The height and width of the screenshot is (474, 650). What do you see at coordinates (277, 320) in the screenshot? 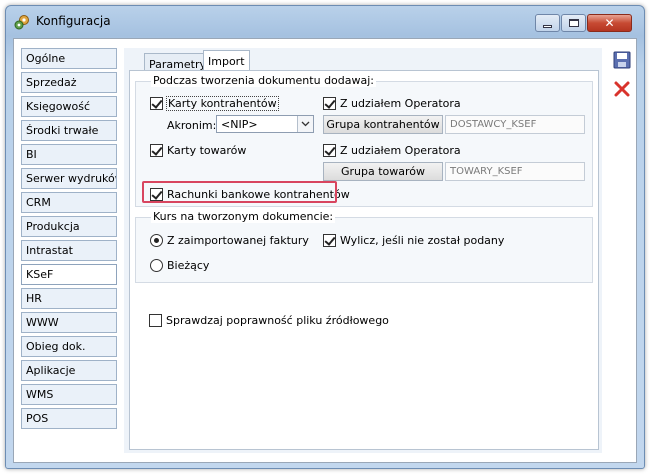
I see `sprawdzaj-label: Sprawdzaj poprawność pliku źródłowego` at bounding box center [277, 320].